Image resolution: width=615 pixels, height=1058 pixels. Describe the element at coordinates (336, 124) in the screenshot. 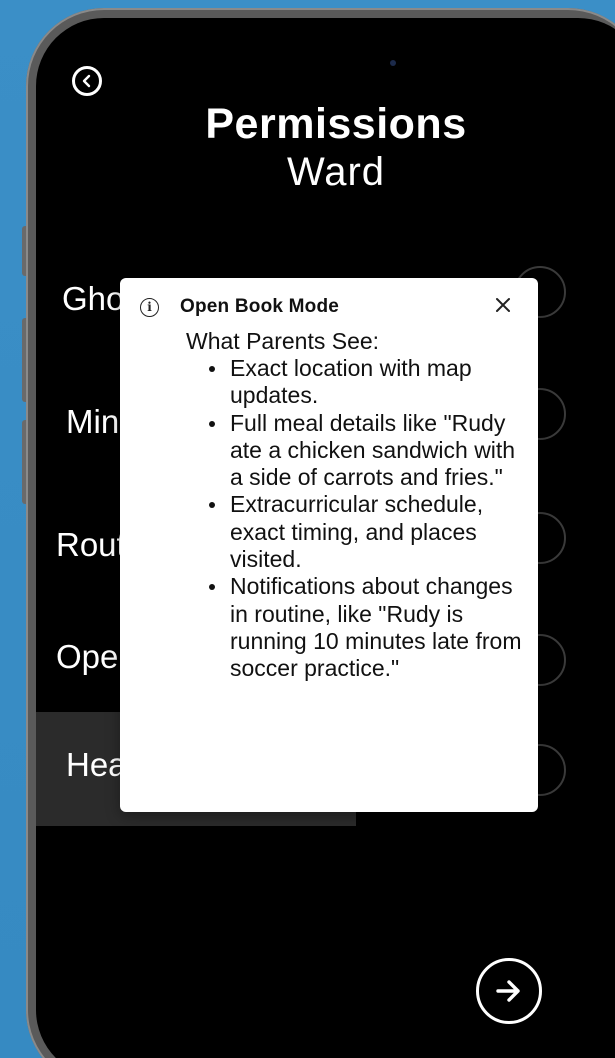

I see `page-title: Permissions` at that location.